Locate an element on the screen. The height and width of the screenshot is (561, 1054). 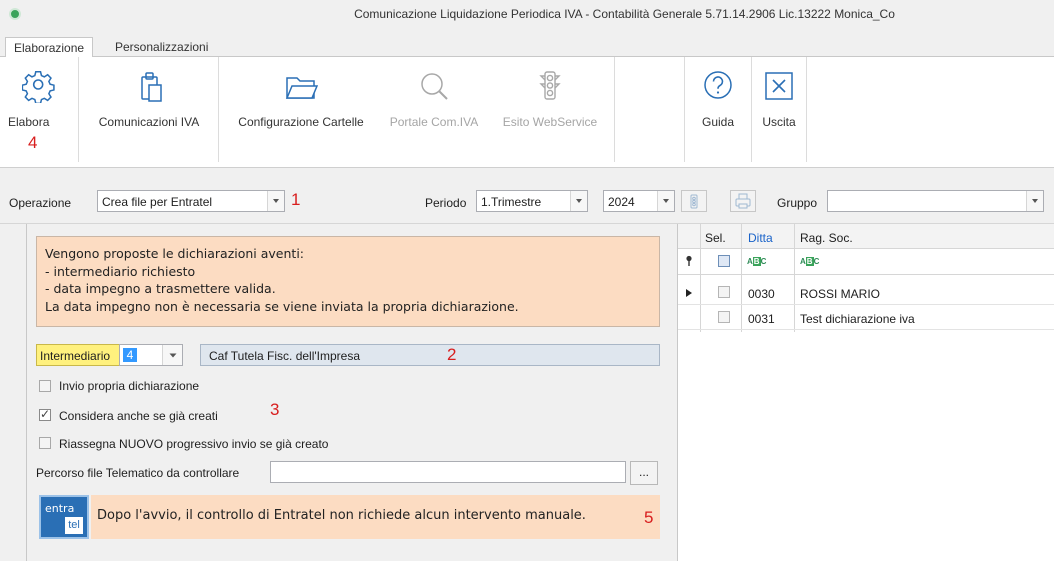
guida-button: Guida is located at coordinates (718, 112).